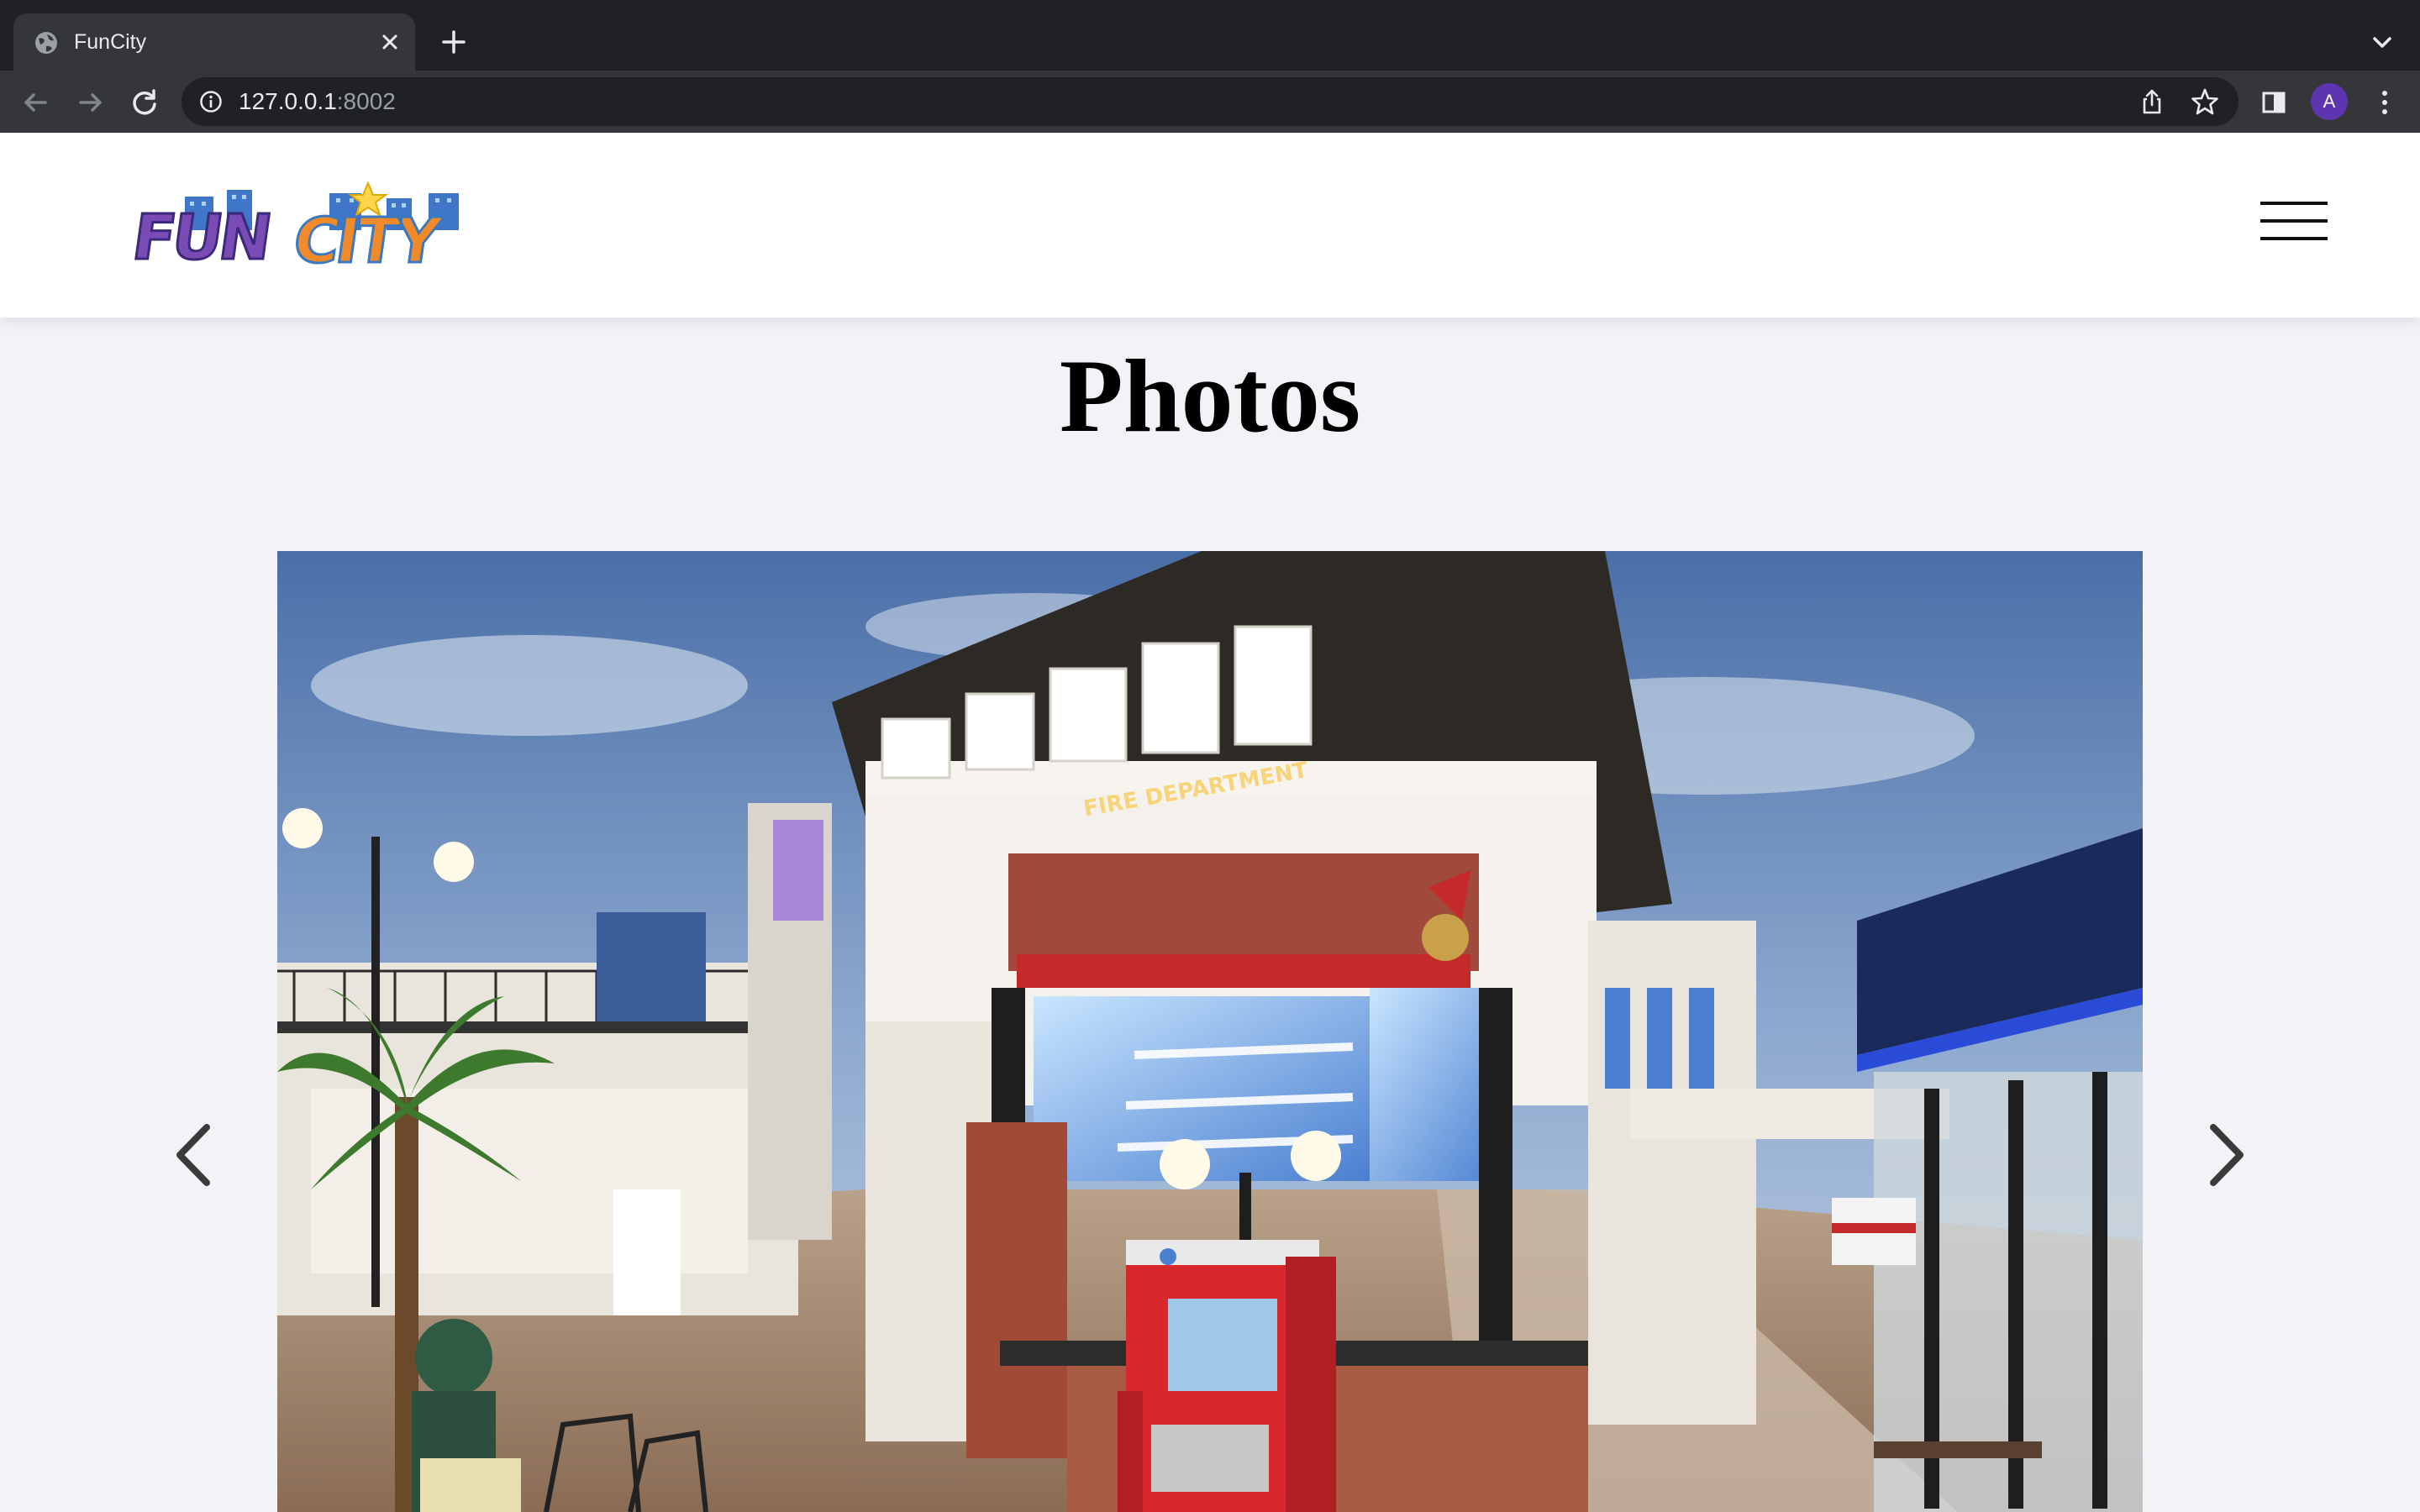 Image resolution: width=2420 pixels, height=1512 pixels. Describe the element at coordinates (2227, 1155) in the screenshot. I see `carousel-next-chevron-right-icon` at that location.